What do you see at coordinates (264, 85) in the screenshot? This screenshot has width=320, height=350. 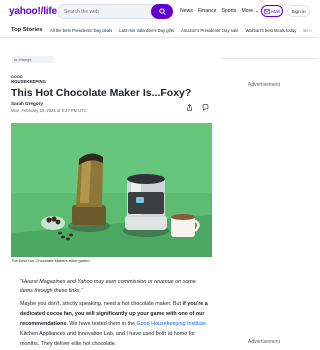 I see `ad-label-top: Advertisement` at bounding box center [264, 85].